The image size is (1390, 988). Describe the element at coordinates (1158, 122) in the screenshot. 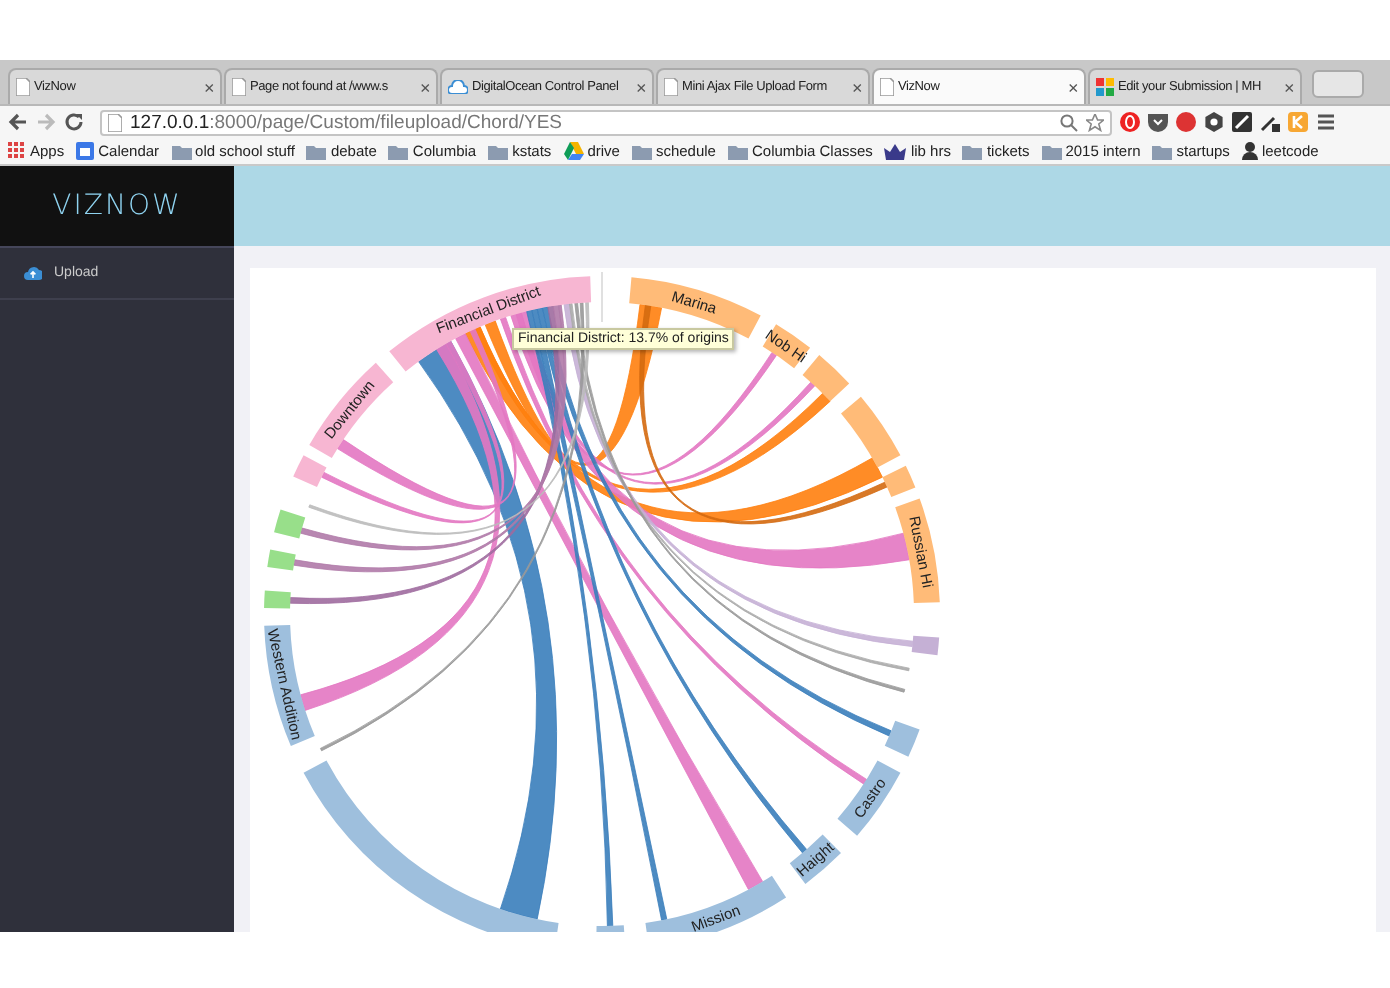

I see `pocket-icon` at that location.